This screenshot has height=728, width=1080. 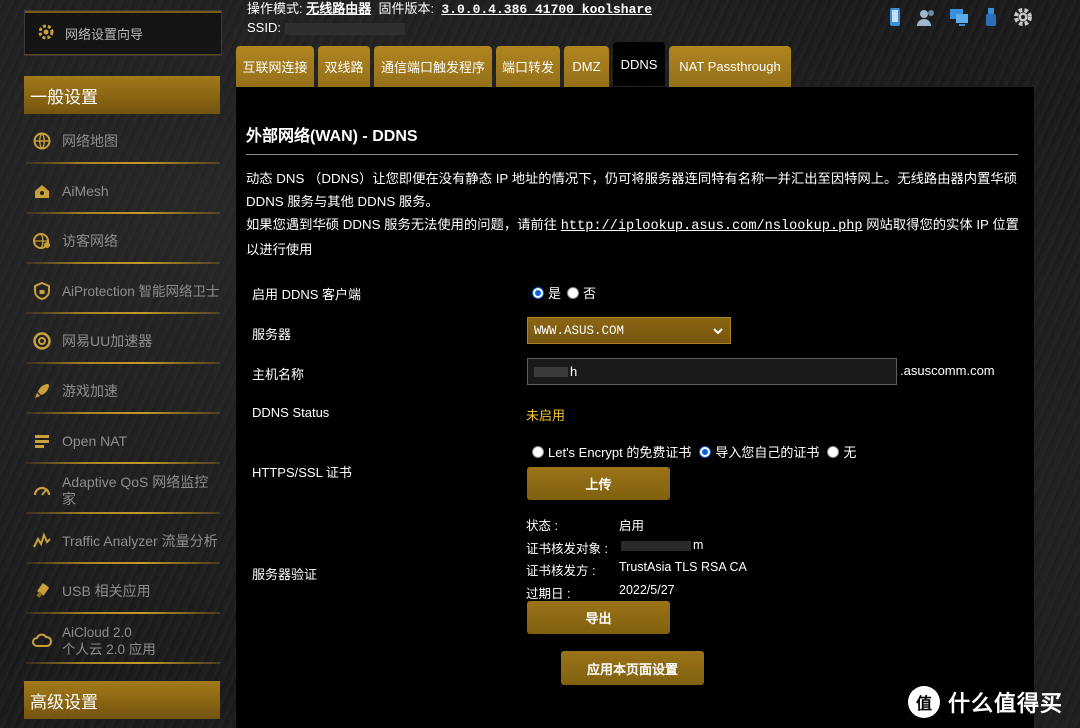 I want to click on network-setup-wizard-button: 网络设置向导, so click(x=123, y=33).